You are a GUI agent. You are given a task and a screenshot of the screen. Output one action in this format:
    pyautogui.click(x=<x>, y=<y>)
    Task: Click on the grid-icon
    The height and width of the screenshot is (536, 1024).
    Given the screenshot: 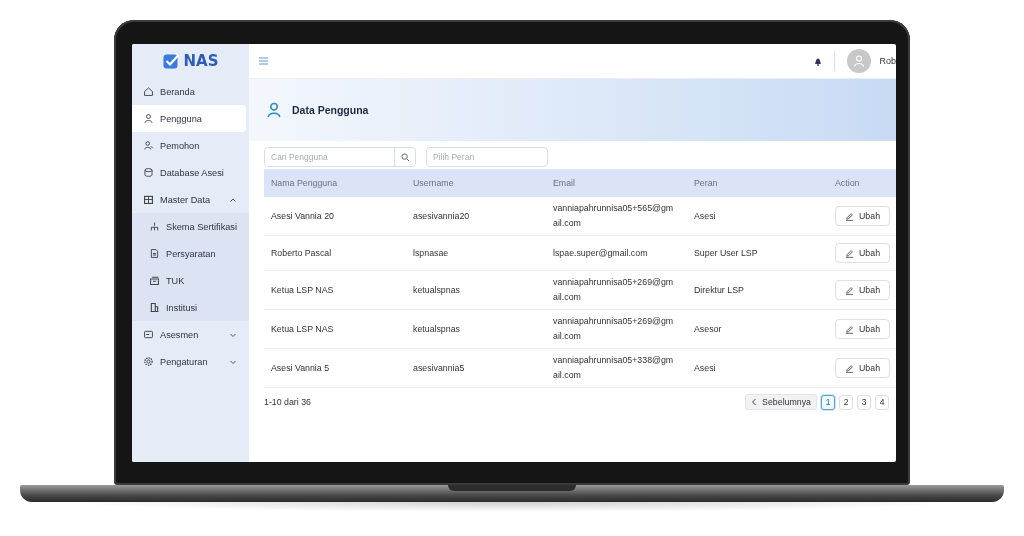 What is the action you would take?
    pyautogui.click(x=148, y=199)
    